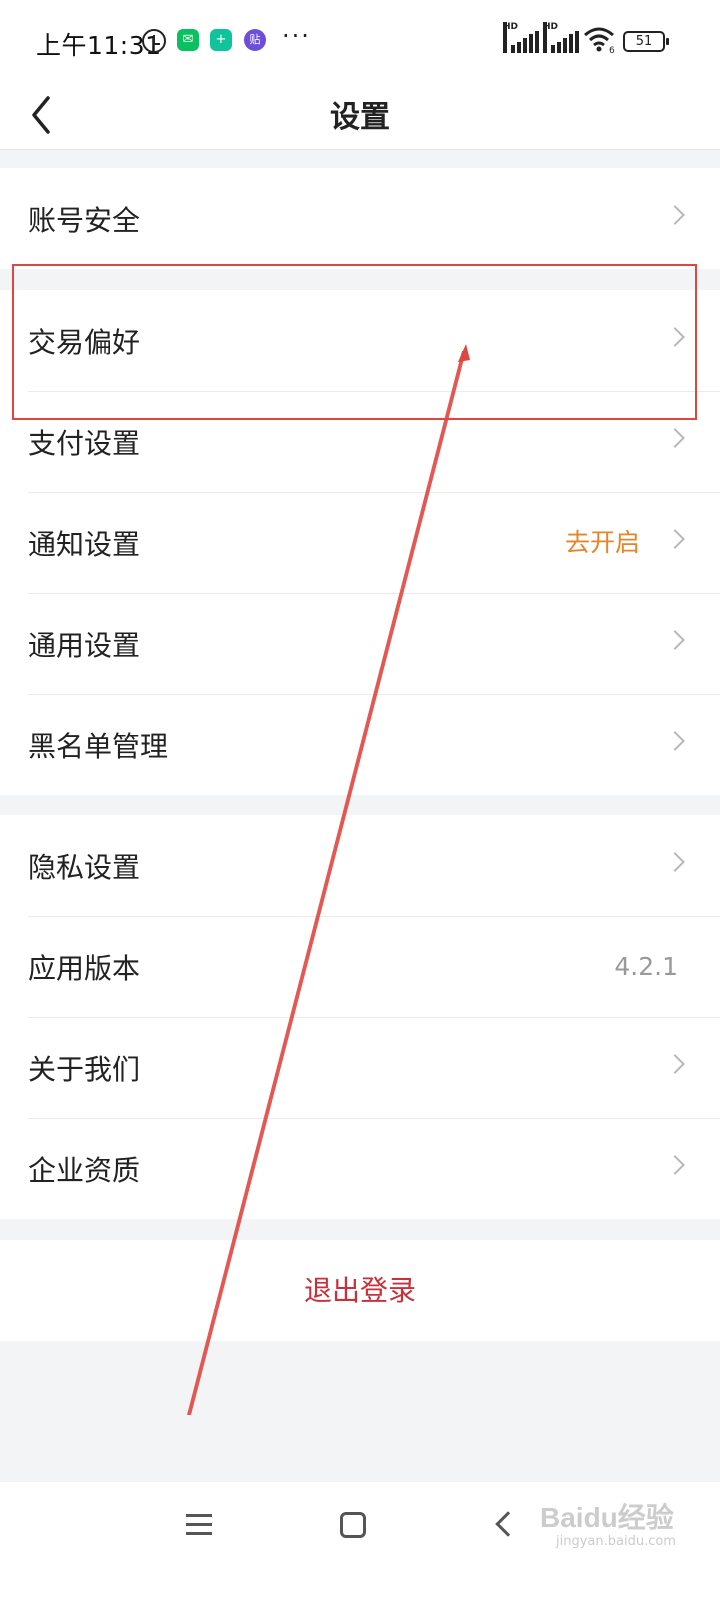  Describe the element at coordinates (360, 865) in the screenshot. I see `settings-item-privacy: 隐私设置` at that location.